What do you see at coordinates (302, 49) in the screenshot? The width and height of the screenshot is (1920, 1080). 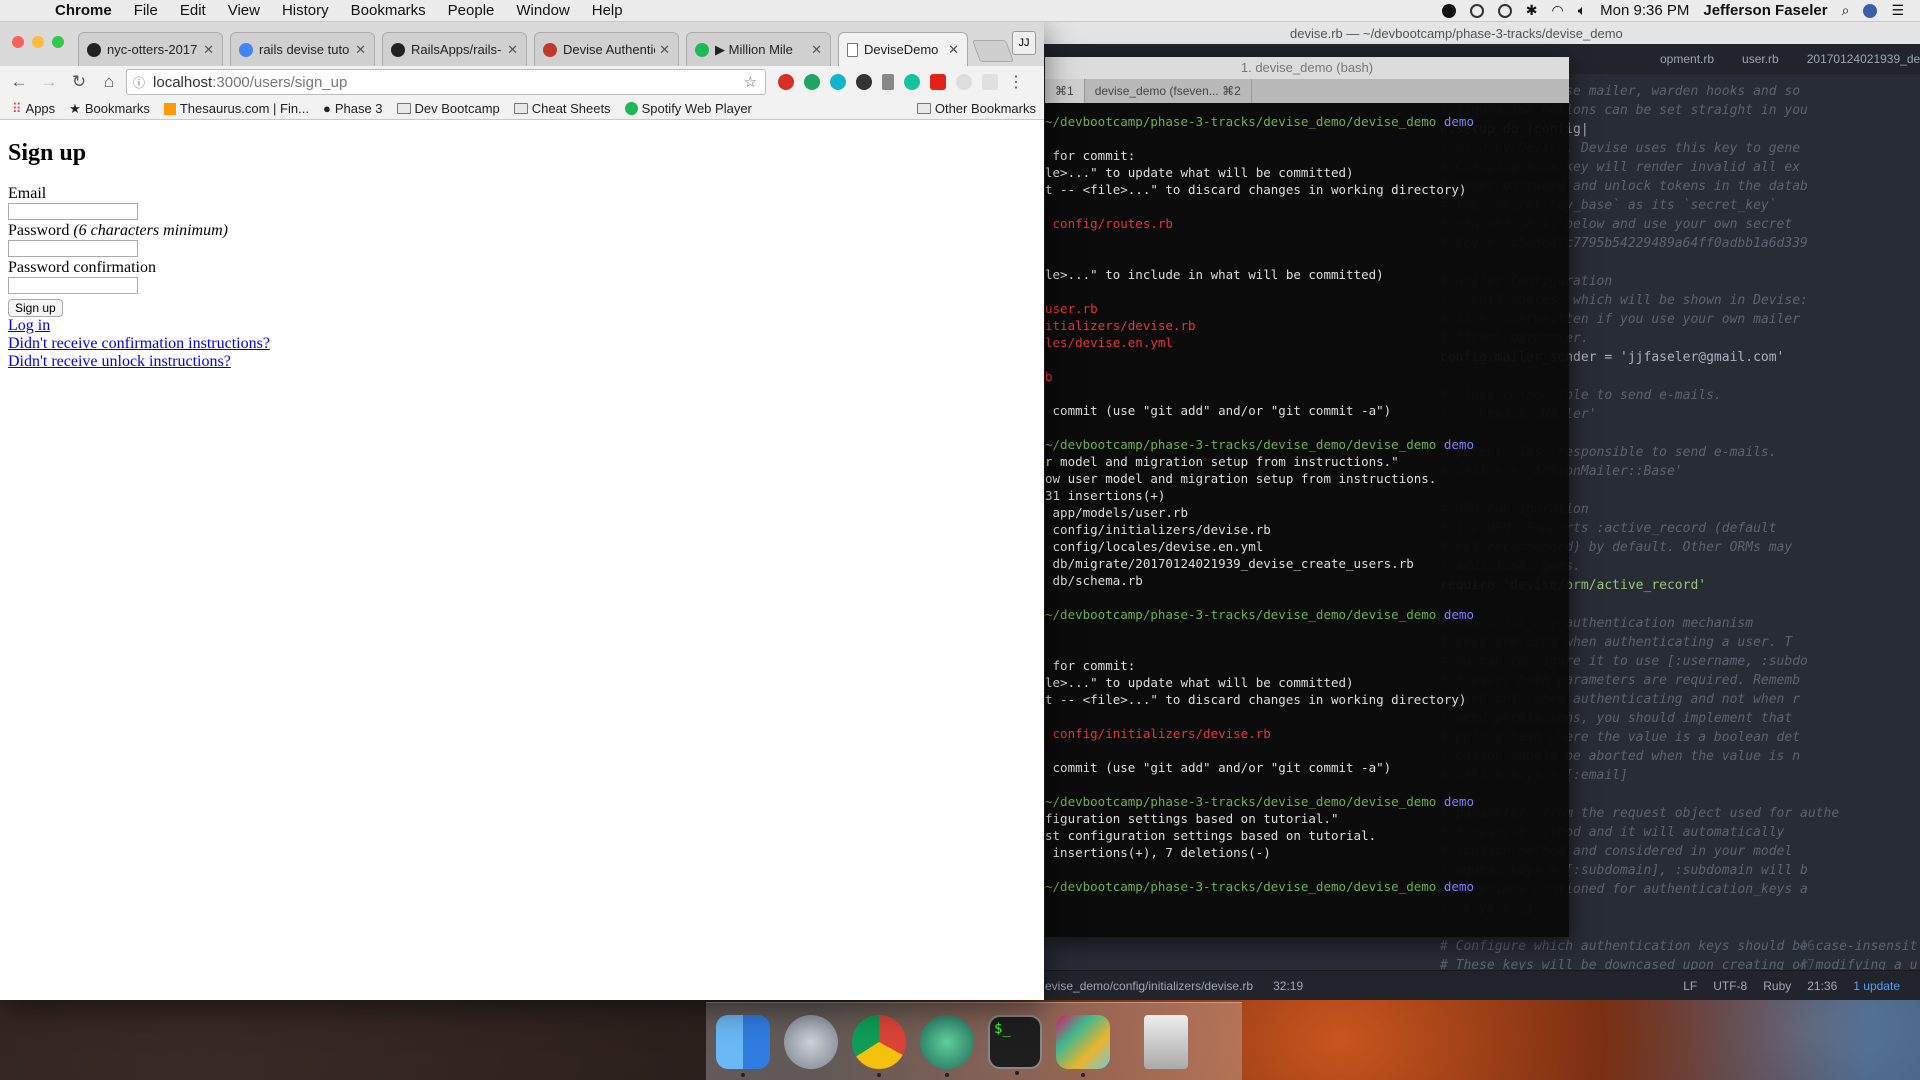 I see `browser-tab: rails devise tuto ✕` at bounding box center [302, 49].